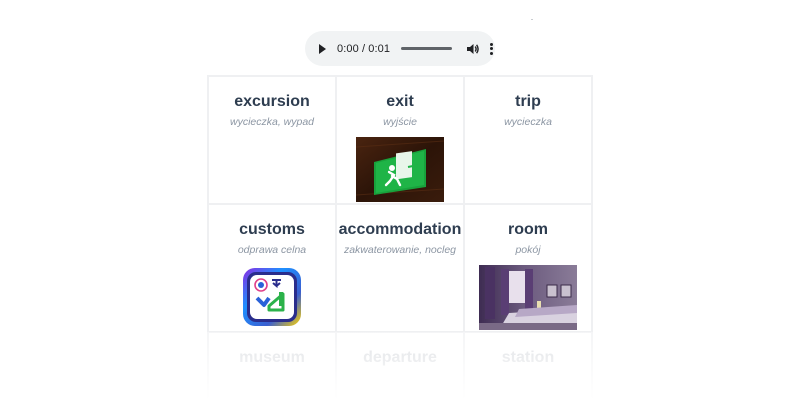 This screenshot has height=400, width=800. I want to click on card-museum: museum, so click(272, 365).